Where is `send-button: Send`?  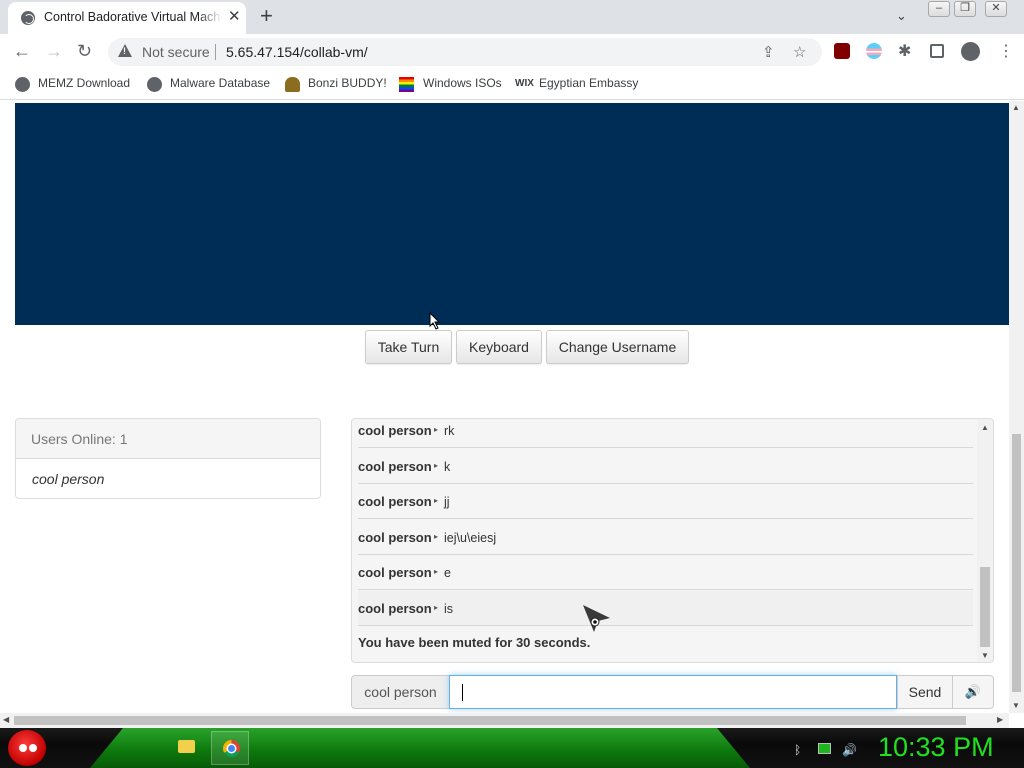
send-button: Send is located at coordinates (925, 692).